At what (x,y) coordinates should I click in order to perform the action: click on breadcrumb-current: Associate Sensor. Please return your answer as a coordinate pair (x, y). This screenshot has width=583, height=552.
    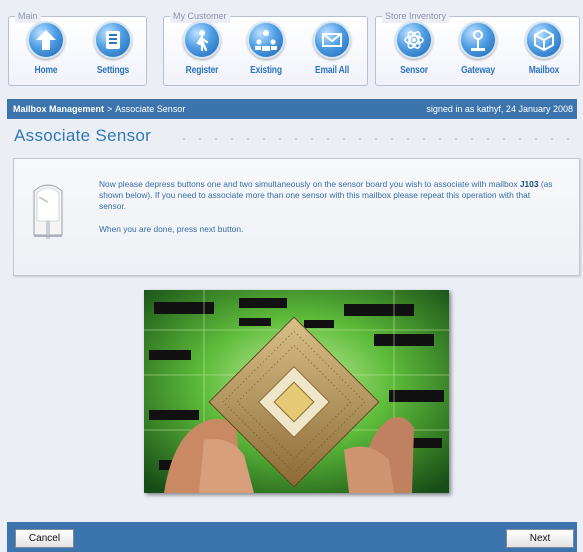
    Looking at the image, I should click on (150, 109).